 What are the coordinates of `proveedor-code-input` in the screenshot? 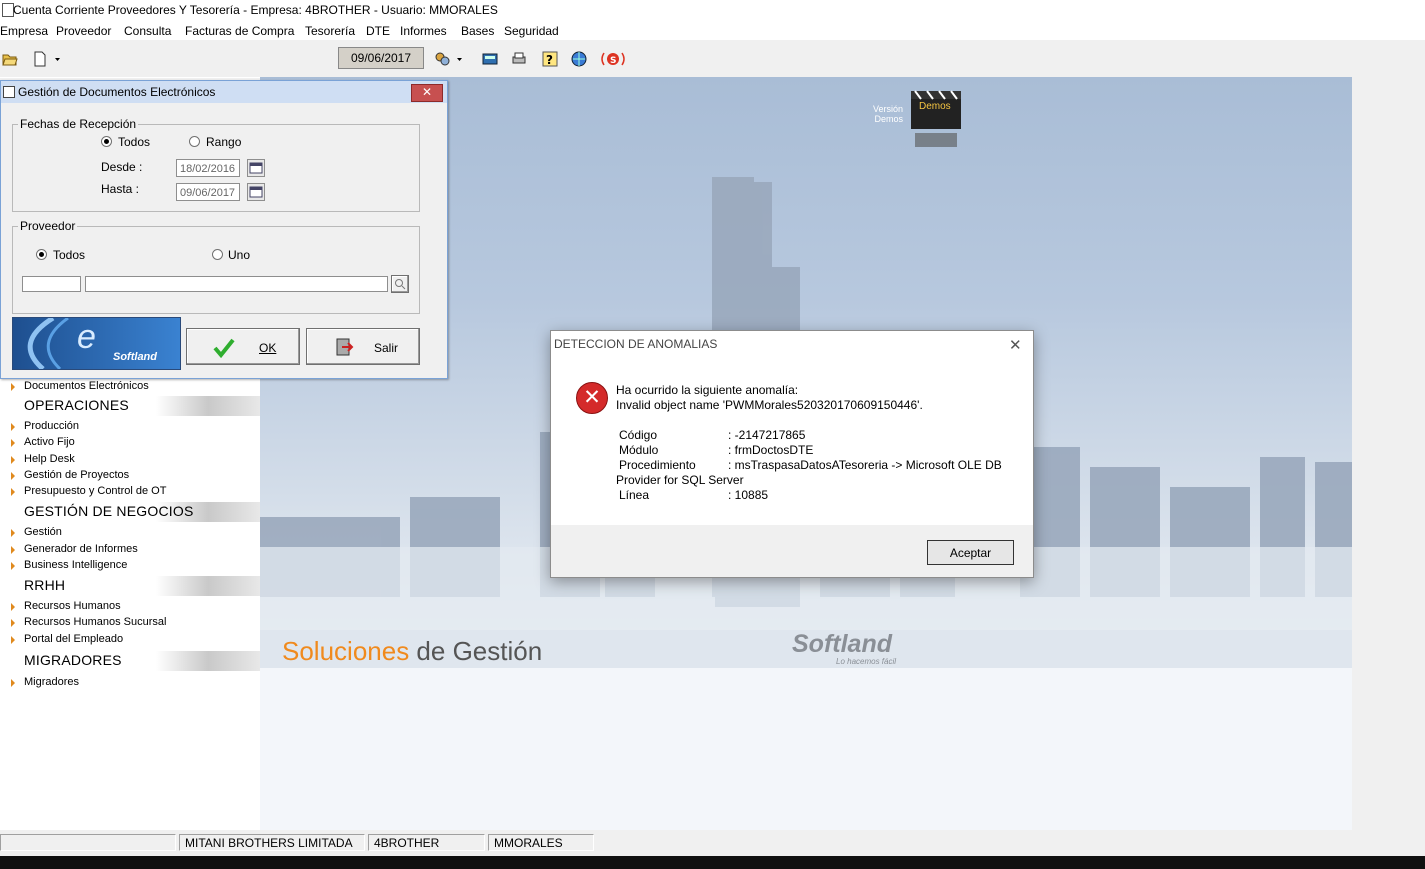 It's located at (51, 284).